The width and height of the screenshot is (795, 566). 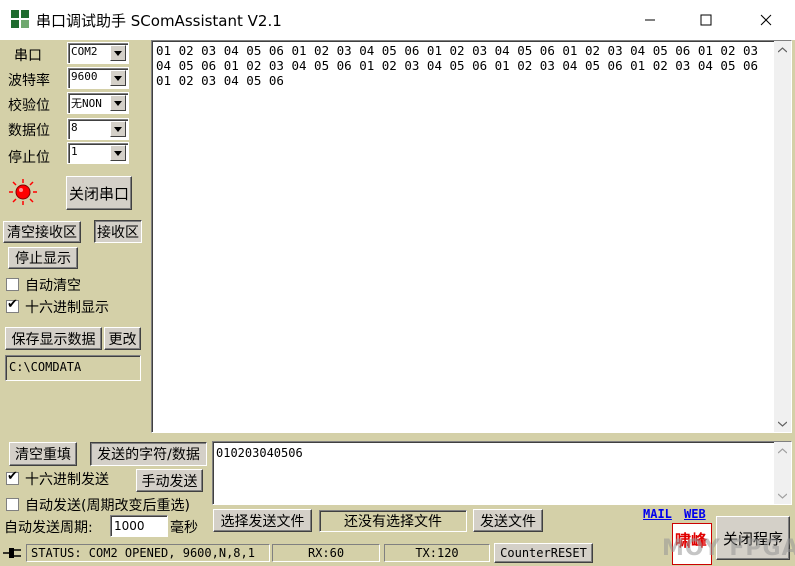 What do you see at coordinates (12, 305) in the screenshot?
I see `hex-display-checkbox: ✔` at bounding box center [12, 305].